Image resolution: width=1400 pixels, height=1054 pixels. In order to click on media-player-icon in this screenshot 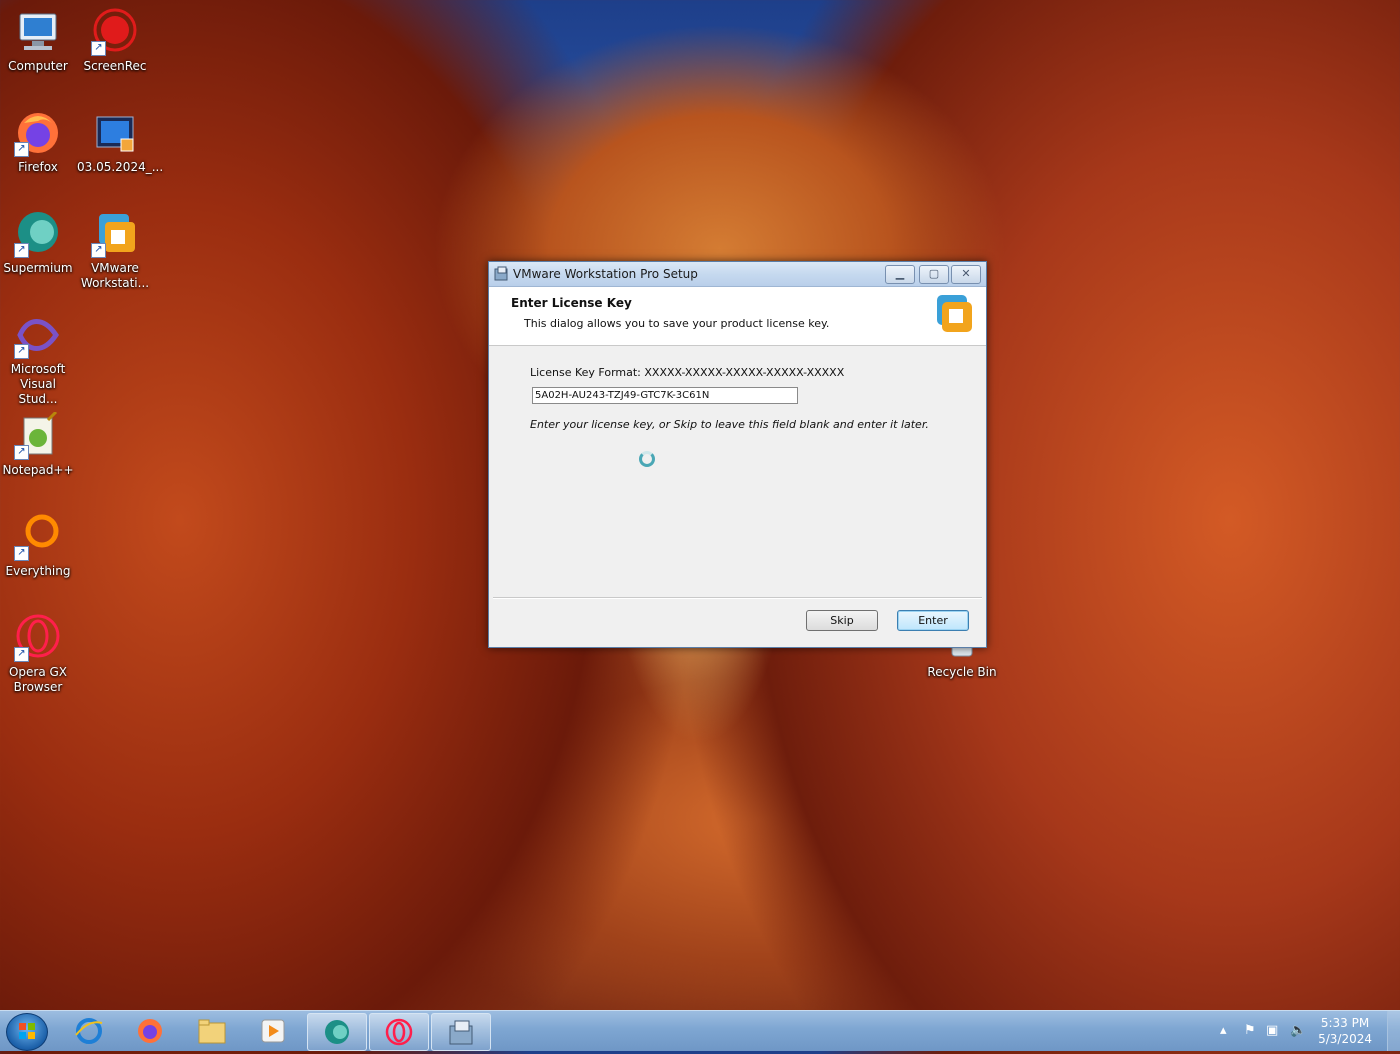, I will do `click(273, 1031)`.